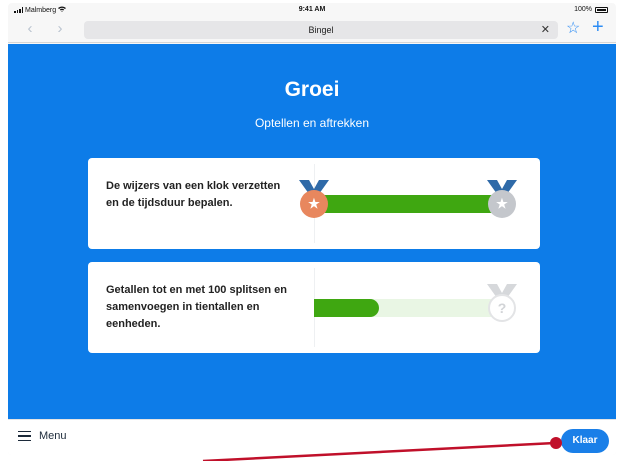 This screenshot has width=619, height=461. I want to click on address-bar: Bingel ✕, so click(321, 30).